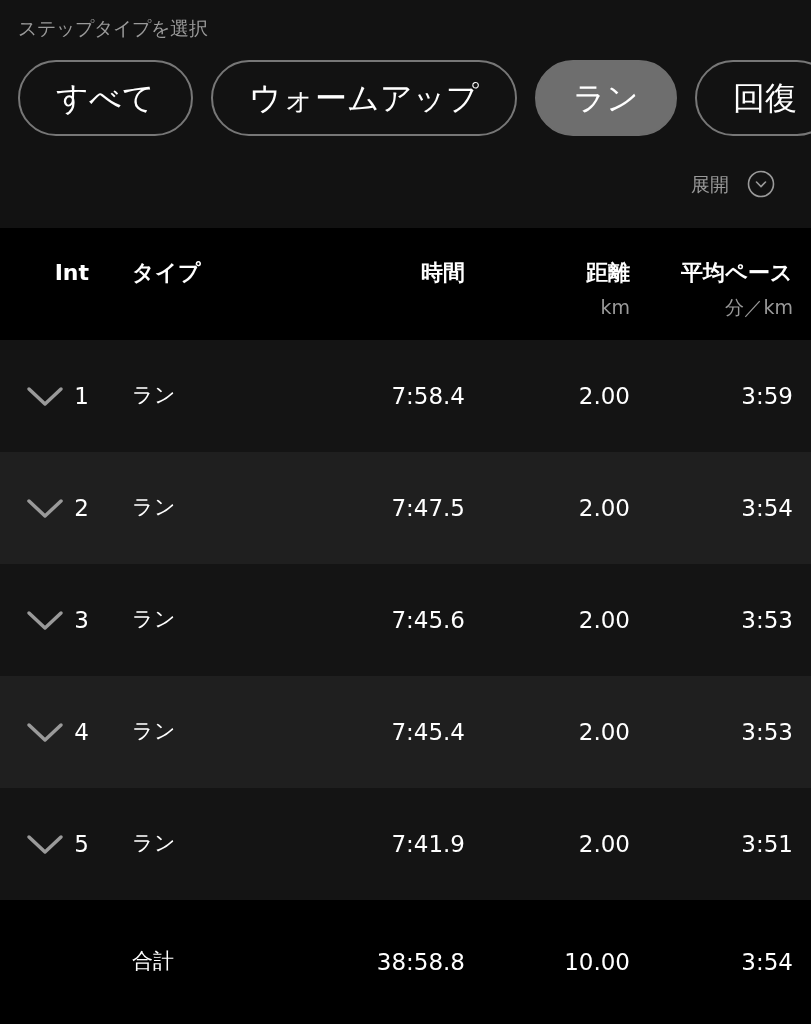  I want to click on column-header: 時間, so click(443, 273).